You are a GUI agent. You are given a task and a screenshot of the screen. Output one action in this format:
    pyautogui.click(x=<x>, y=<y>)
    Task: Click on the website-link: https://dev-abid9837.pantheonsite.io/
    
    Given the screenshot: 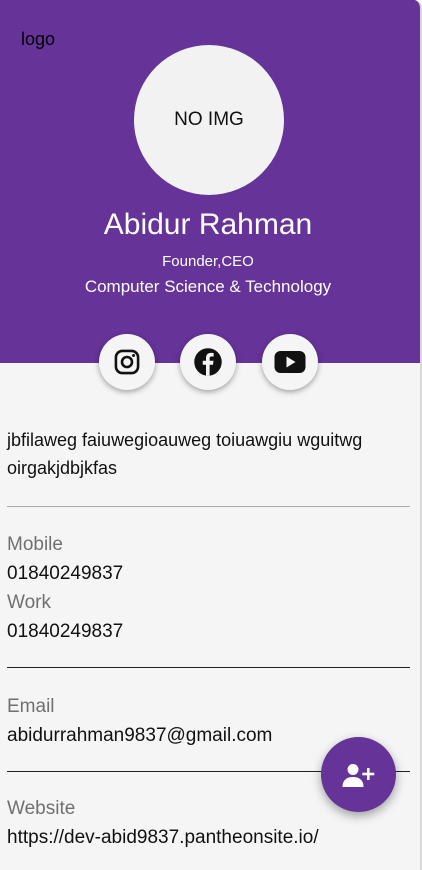 What is the action you would take?
    pyautogui.click(x=163, y=838)
    